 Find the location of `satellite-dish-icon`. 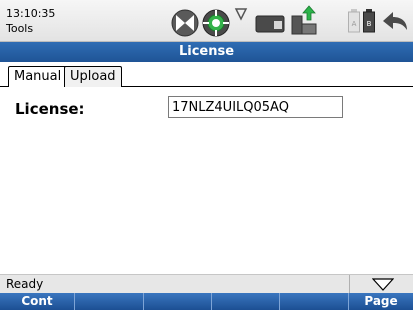

satellite-dish-icon is located at coordinates (185, 23).